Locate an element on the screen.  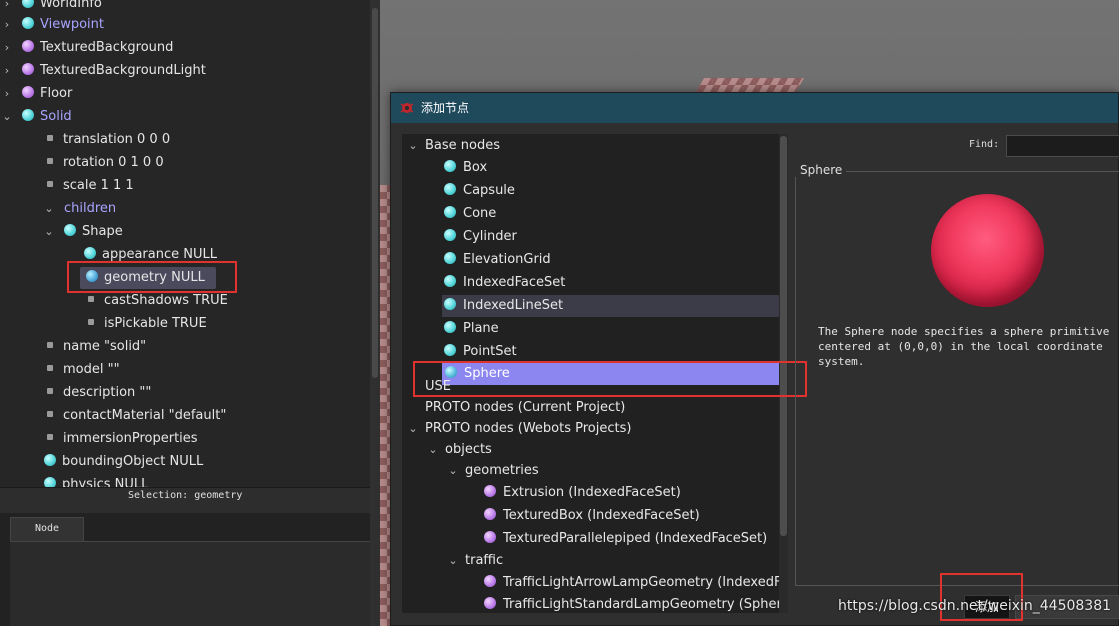
node-item-indexedlineset: IndexedLineSet is located at coordinates (610, 306).